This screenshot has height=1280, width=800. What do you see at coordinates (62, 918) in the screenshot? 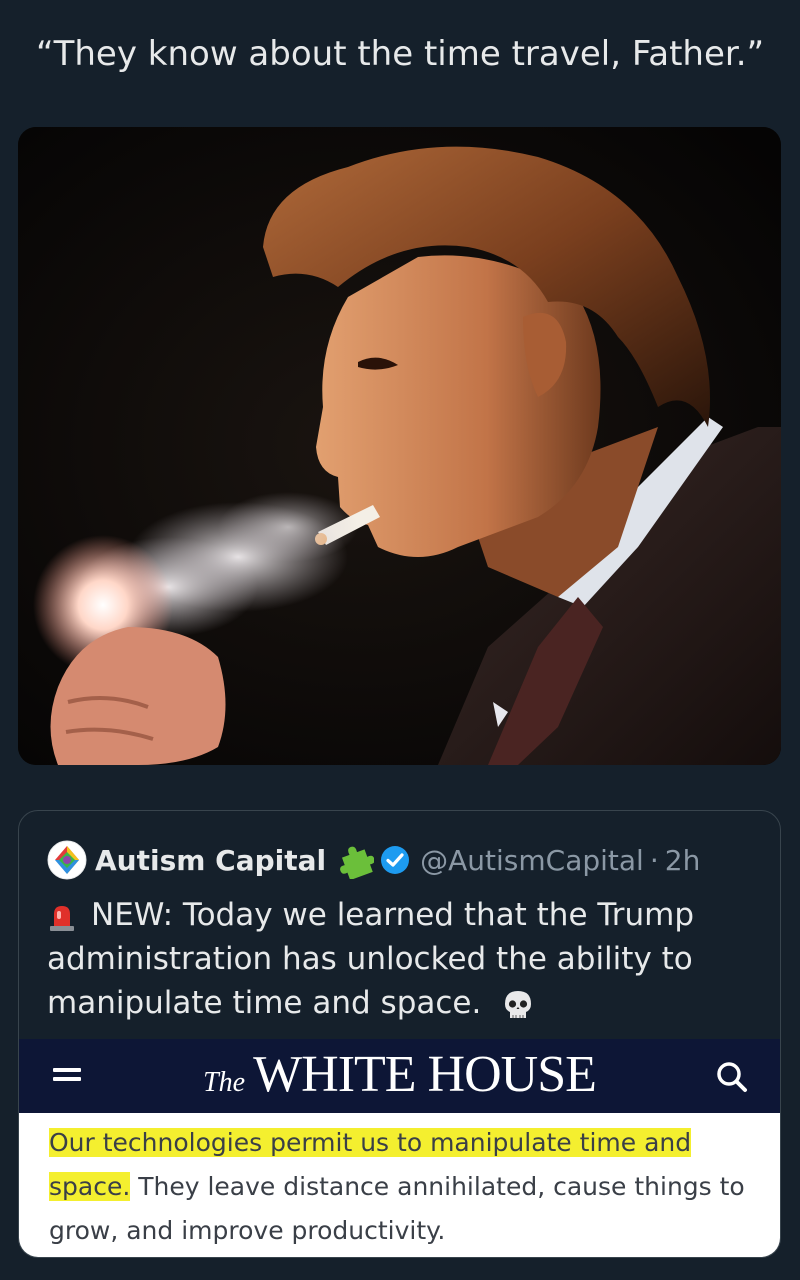
I see `police-light-icon` at bounding box center [62, 918].